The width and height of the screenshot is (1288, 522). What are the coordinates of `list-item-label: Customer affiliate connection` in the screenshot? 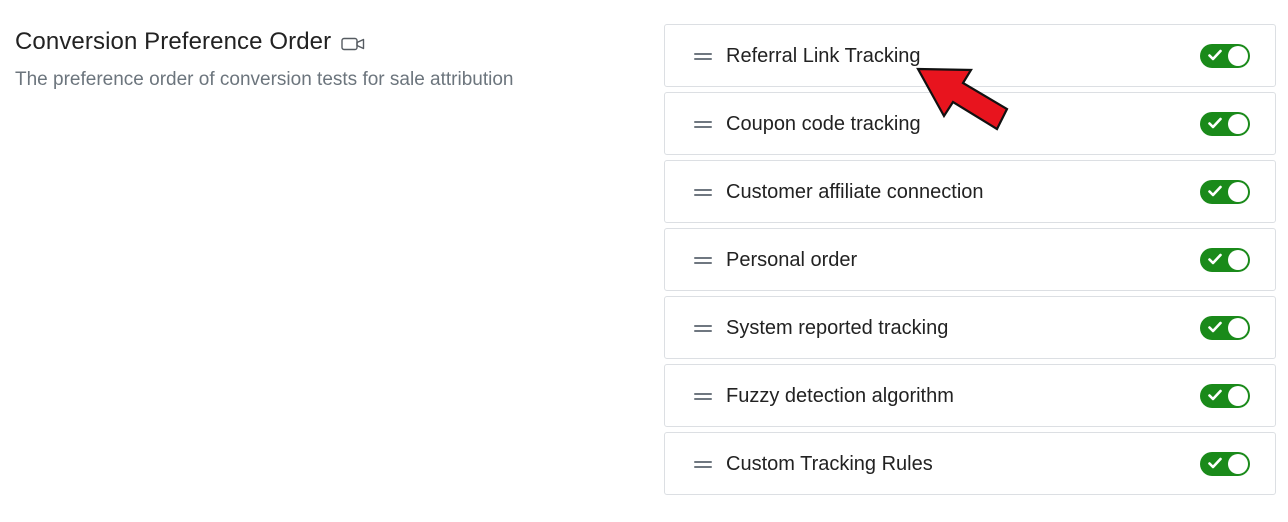 It's located at (855, 191).